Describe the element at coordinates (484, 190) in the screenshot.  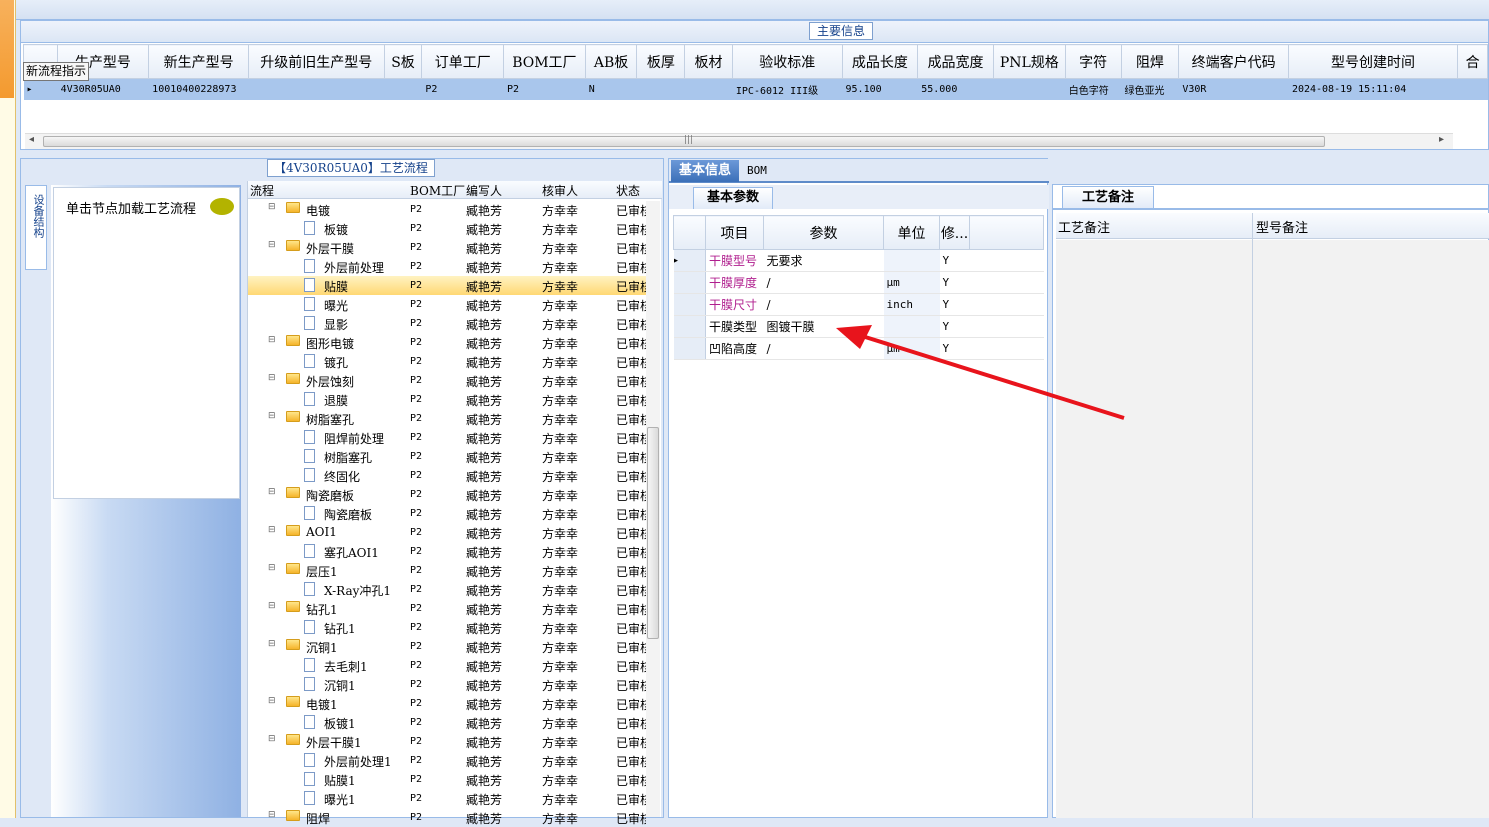
I see `tree-column-header: 编写人` at that location.